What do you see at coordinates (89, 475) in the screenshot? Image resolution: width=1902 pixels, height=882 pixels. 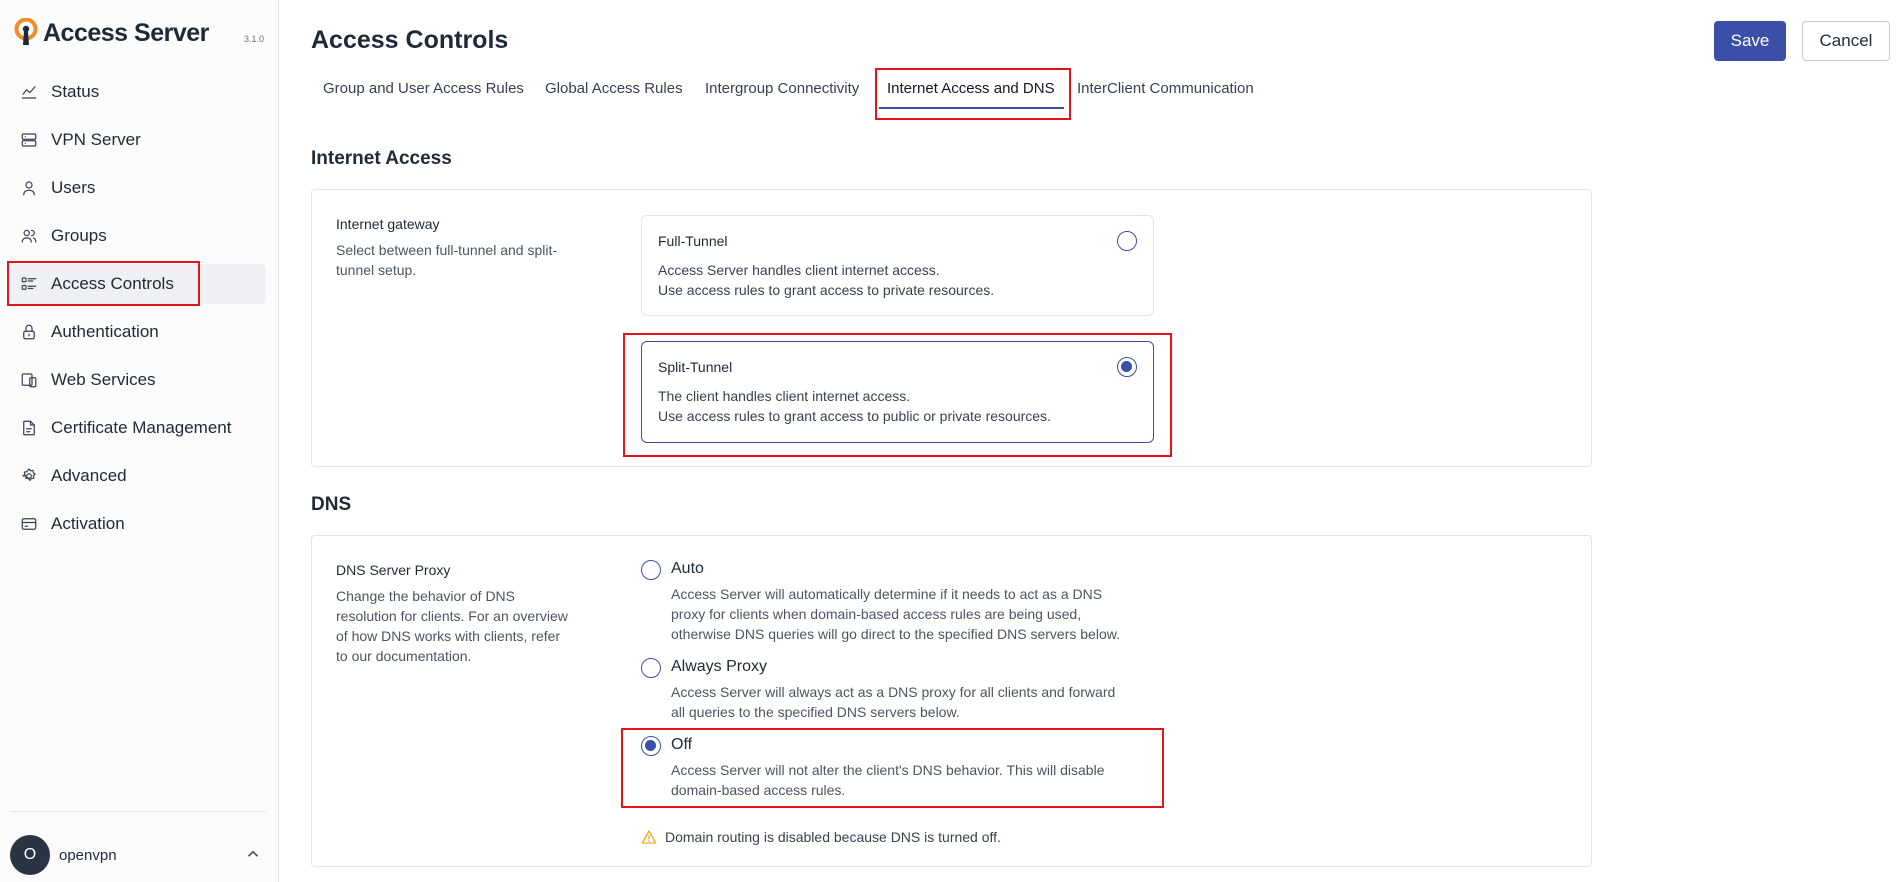 I see `sidebar-item-label: Advanced` at bounding box center [89, 475].